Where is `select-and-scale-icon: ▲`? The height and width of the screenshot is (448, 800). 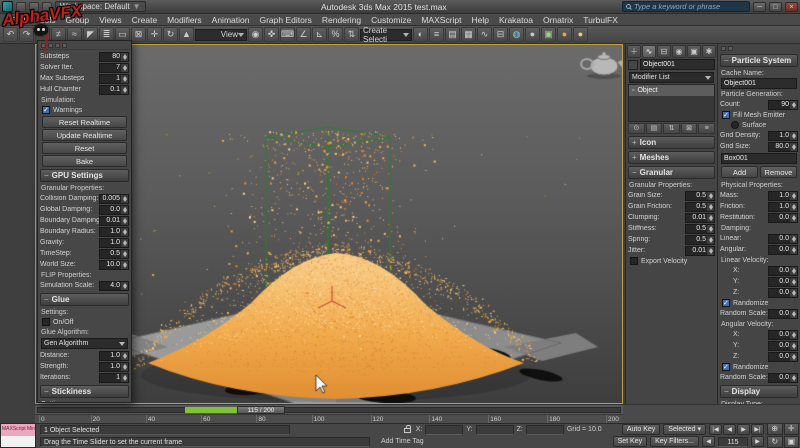
select-and-scale-icon: ▲ is located at coordinates (186, 34).